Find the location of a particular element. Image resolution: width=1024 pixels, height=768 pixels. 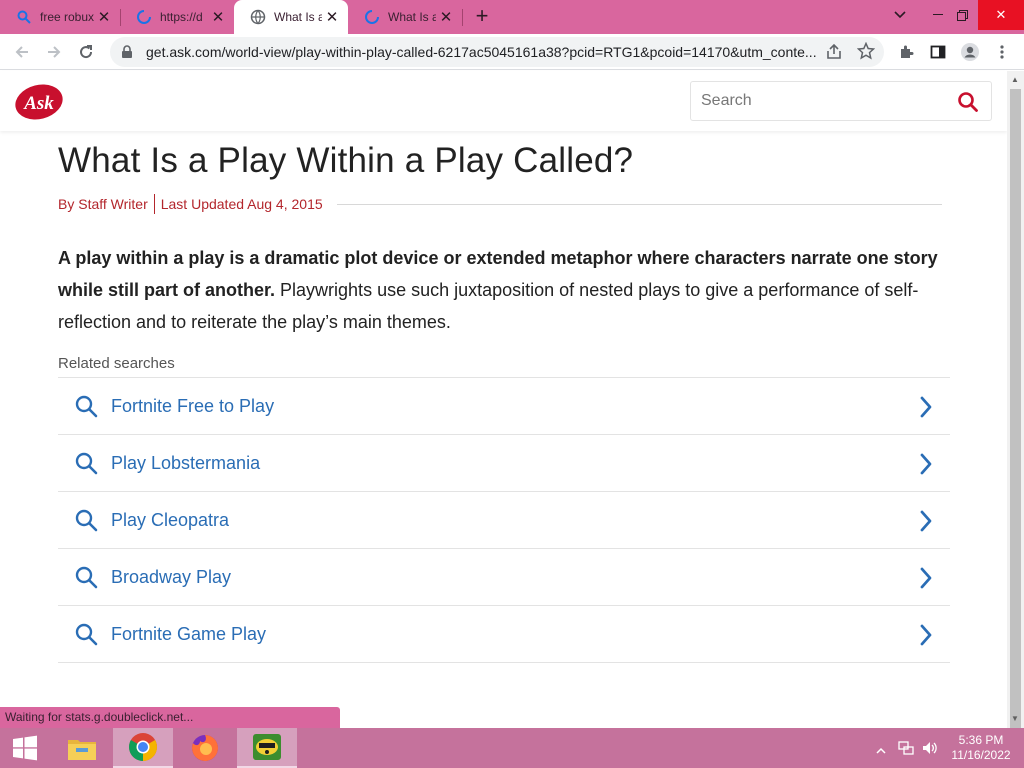

related-searches-label: Related searches is located at coordinates (116, 363).